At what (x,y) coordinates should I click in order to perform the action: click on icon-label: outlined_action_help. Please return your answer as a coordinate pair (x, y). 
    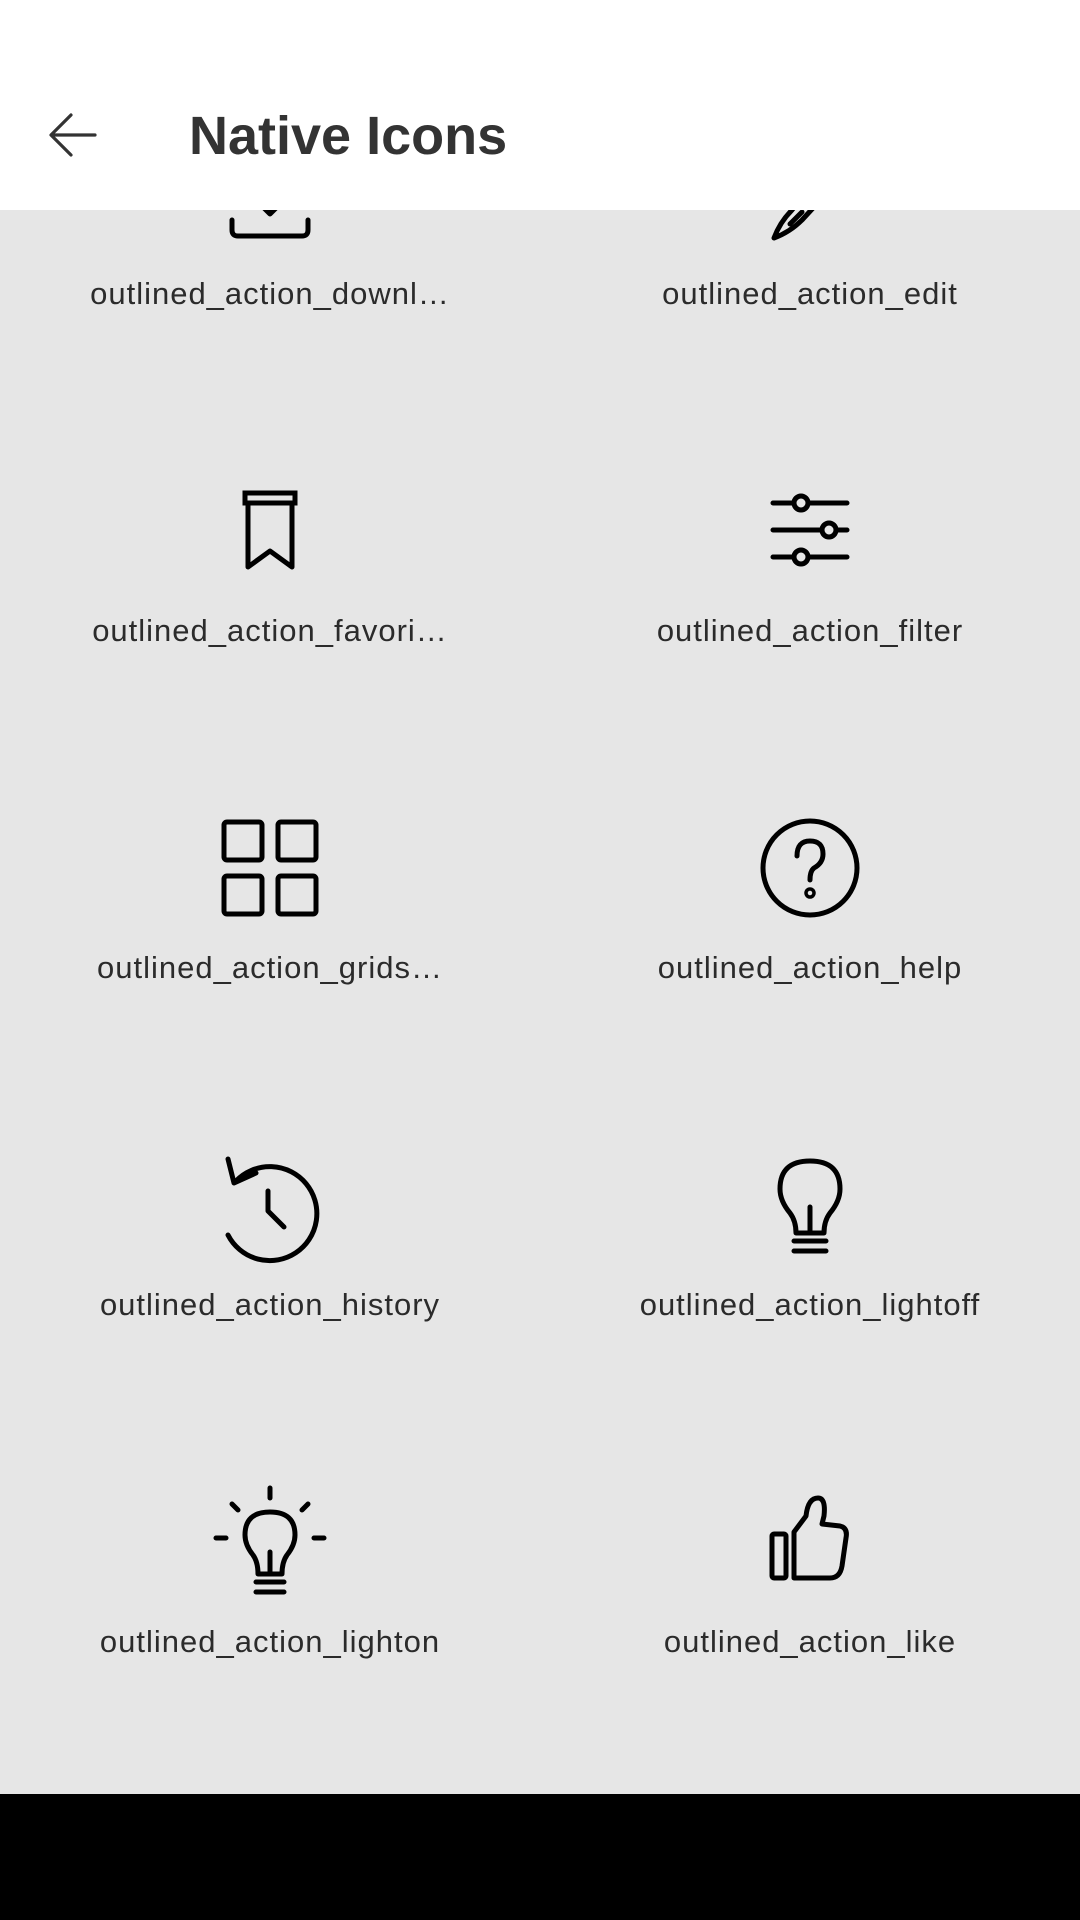
    Looking at the image, I should click on (810, 967).